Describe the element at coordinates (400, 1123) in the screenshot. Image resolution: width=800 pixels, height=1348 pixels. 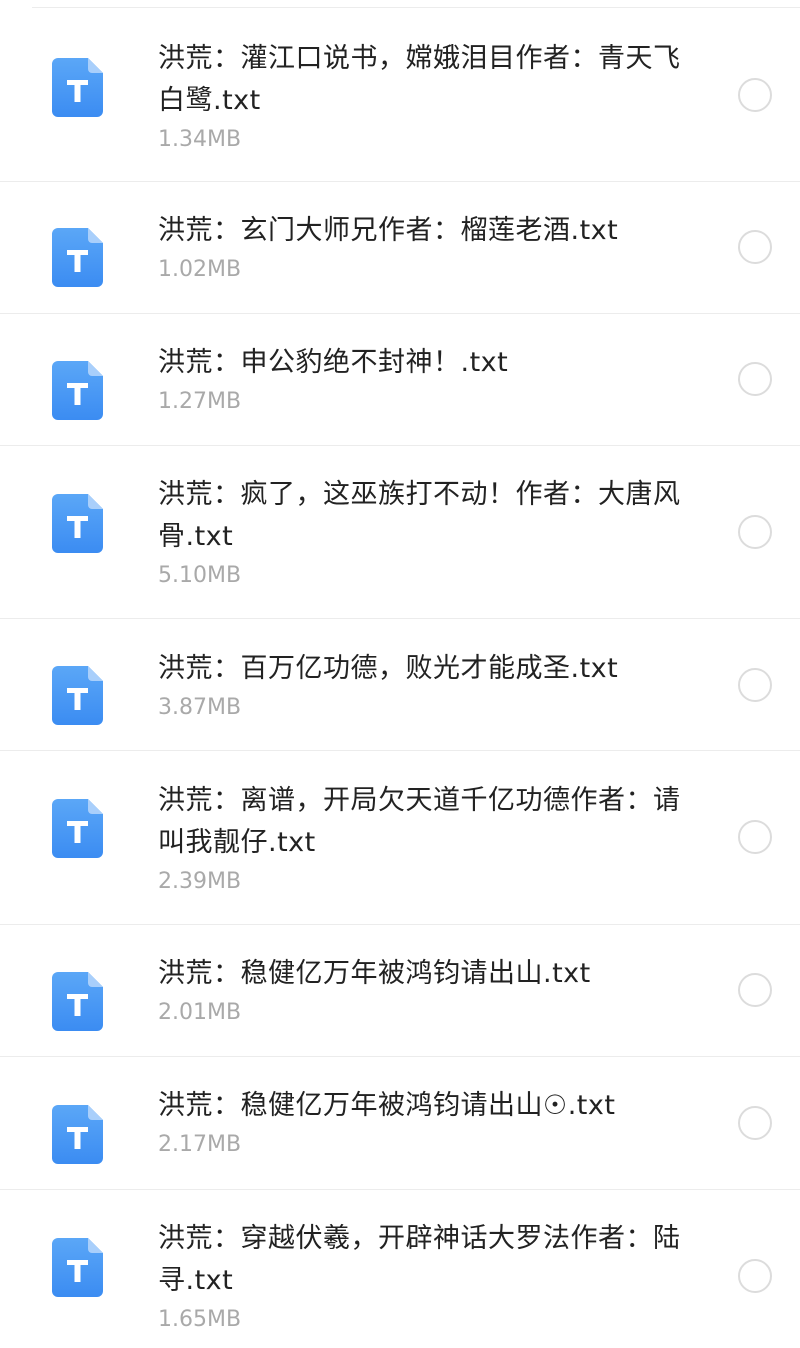
I see `file-row: 洪荒：稳健亿万年被鸿钧请出山☉.txt 2.17MB` at that location.